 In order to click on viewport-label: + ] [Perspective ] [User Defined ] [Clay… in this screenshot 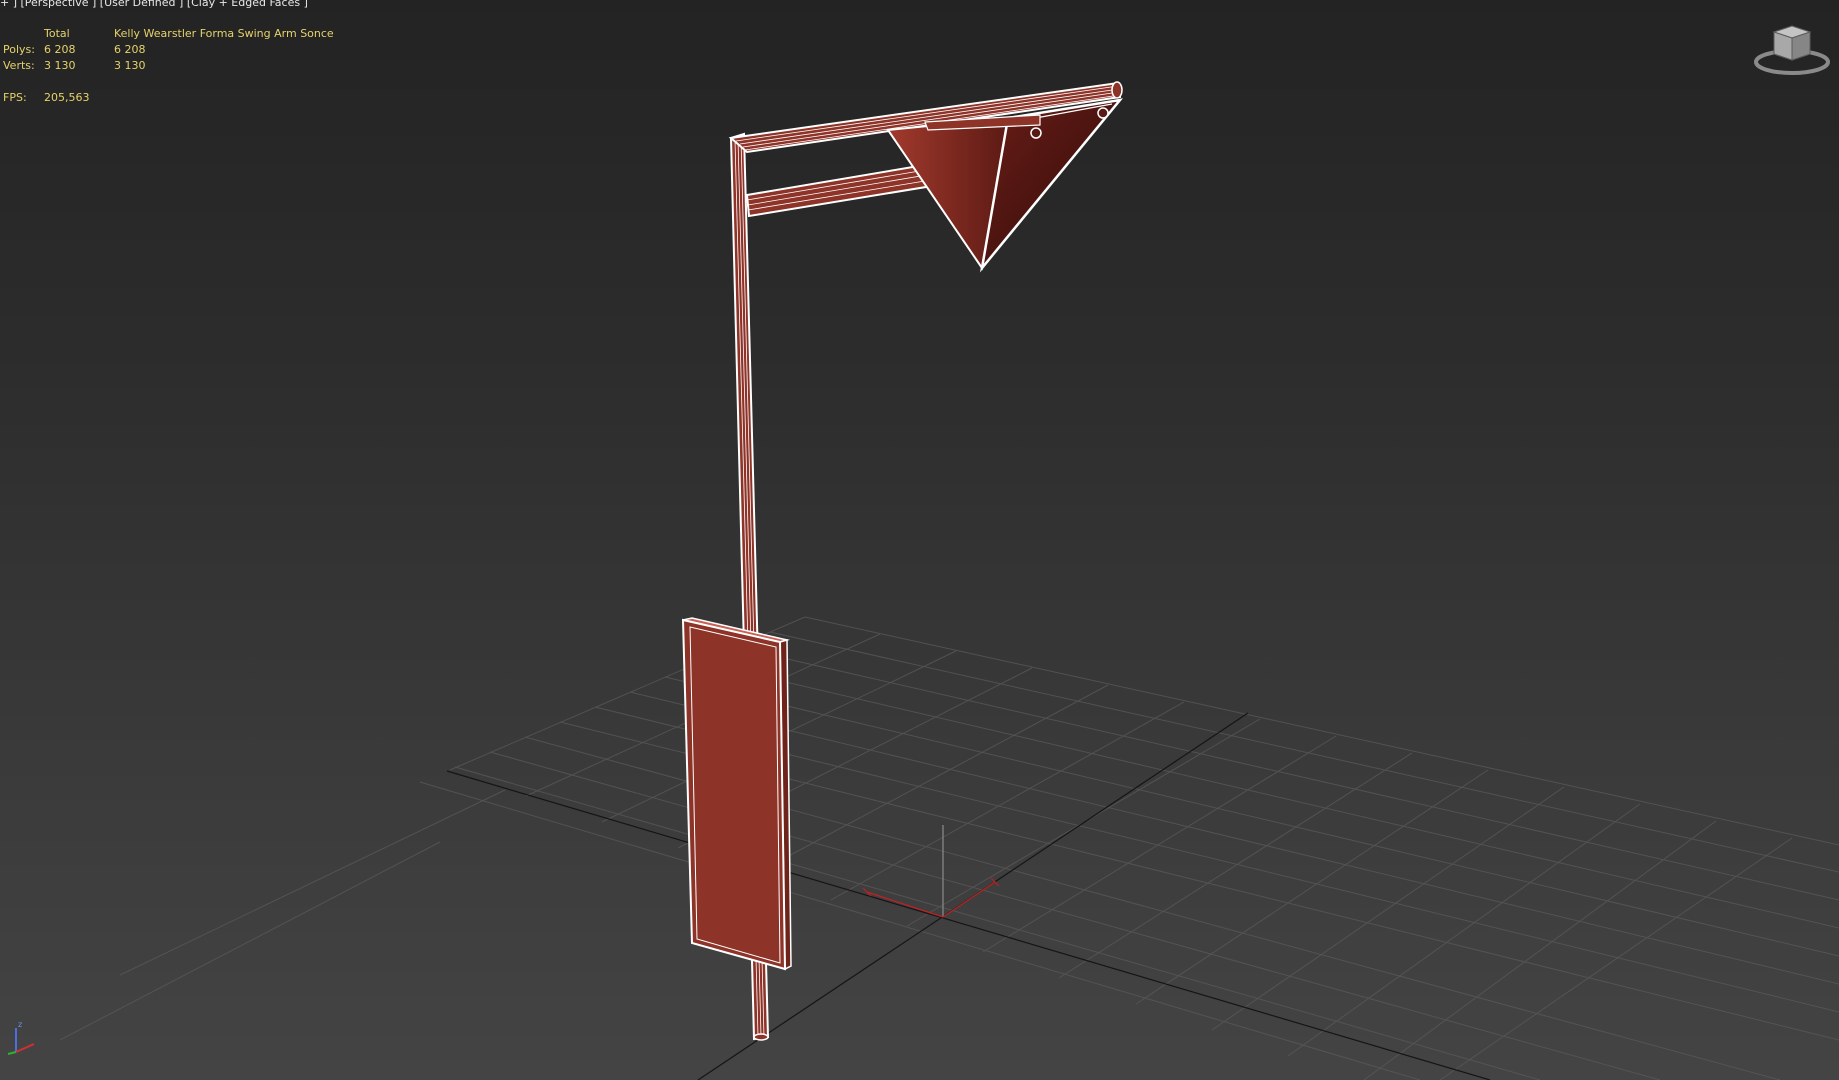, I will do `click(154, 4)`.